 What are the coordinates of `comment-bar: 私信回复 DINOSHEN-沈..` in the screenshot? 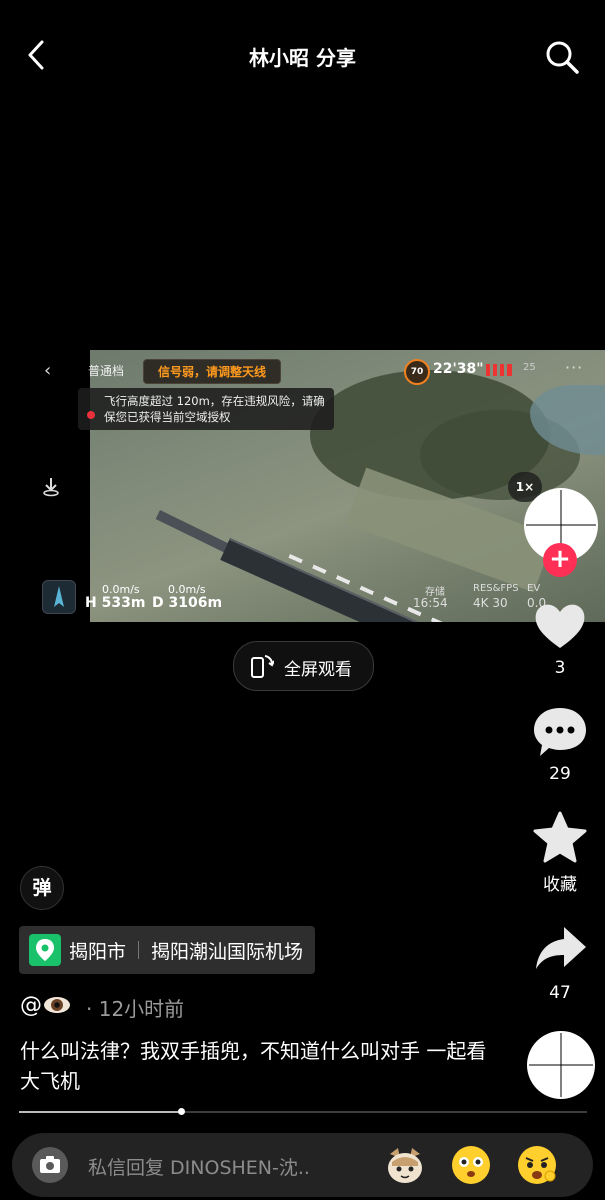 It's located at (302, 1165).